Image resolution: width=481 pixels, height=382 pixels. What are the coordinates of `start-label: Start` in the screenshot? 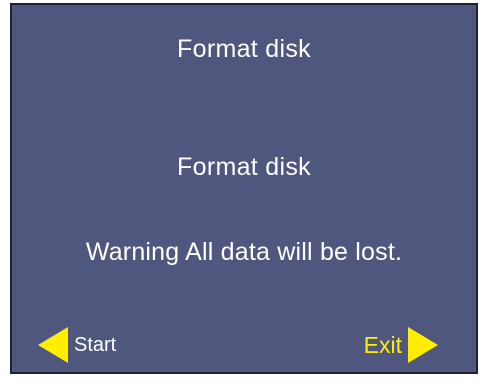 It's located at (95, 344).